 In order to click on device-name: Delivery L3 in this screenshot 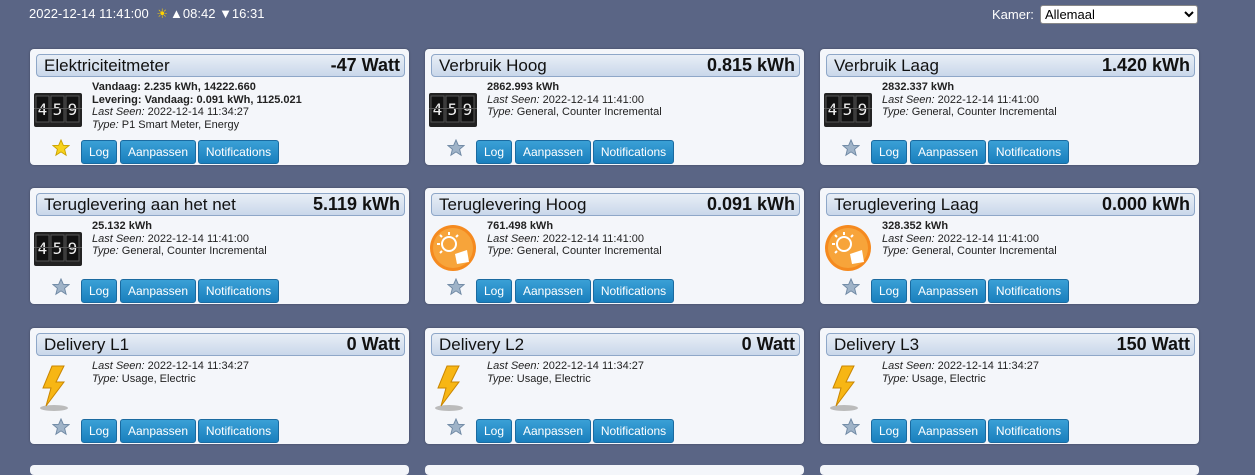, I will do `click(877, 344)`.